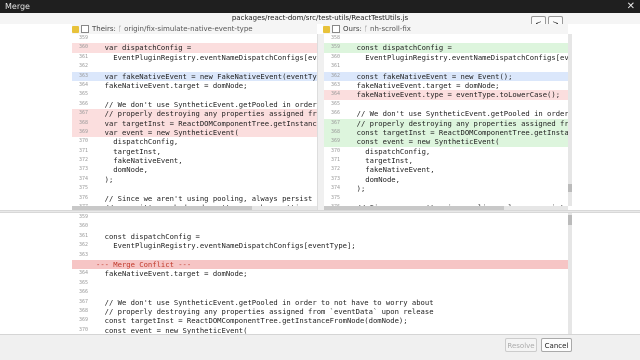 The image size is (640, 360). I want to click on line-number: 364, so click(83, 273).